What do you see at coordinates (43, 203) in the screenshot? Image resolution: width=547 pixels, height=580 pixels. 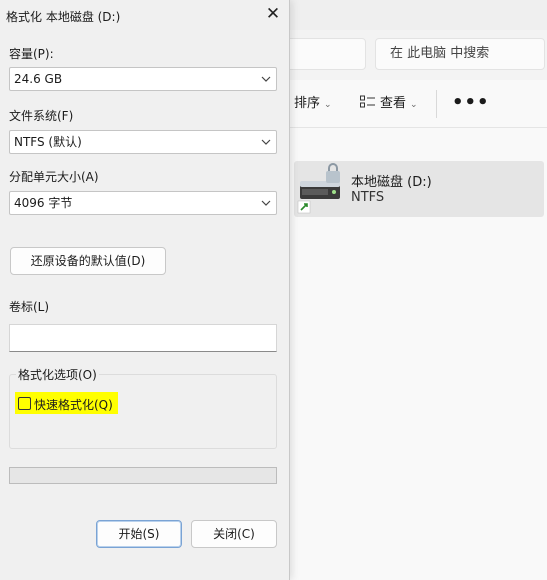 I see `allocation-value: 4096 字节` at bounding box center [43, 203].